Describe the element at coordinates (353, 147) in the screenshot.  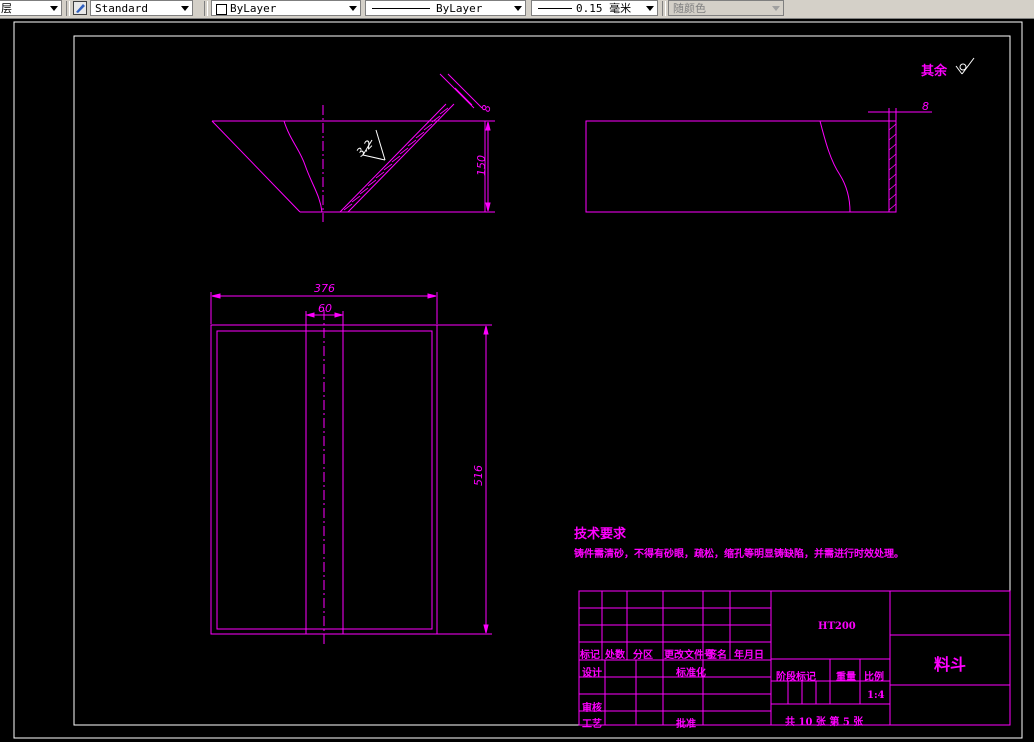
I see `front-view` at that location.